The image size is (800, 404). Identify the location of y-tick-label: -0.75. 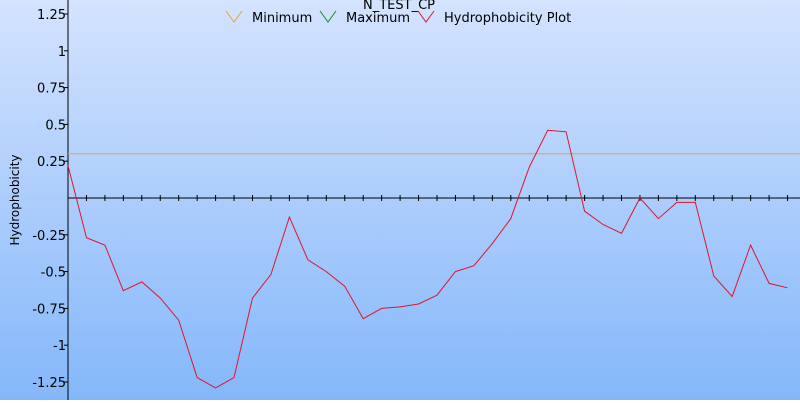
(49, 309).